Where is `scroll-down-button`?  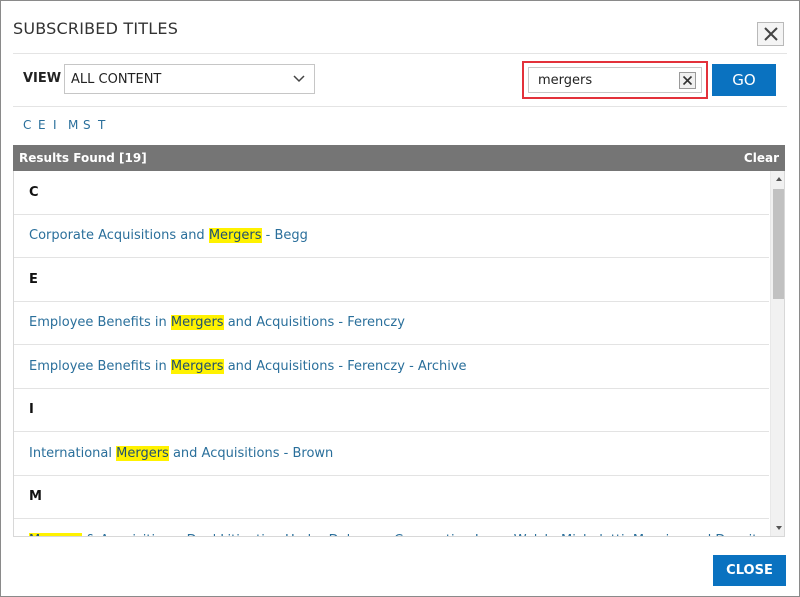 scroll-down-button is located at coordinates (777, 528).